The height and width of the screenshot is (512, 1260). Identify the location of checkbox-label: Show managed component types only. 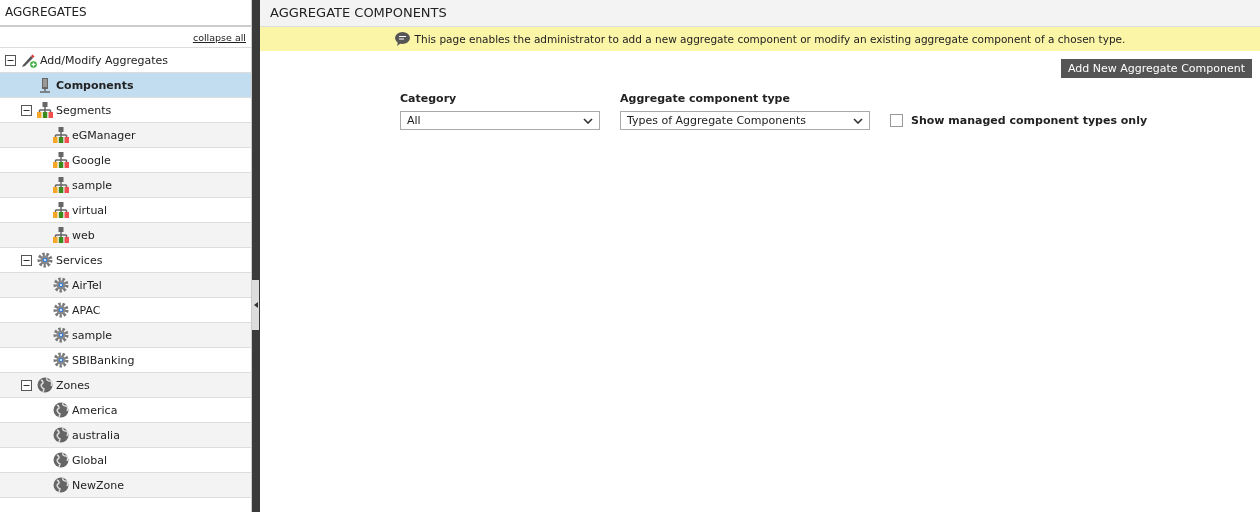
(1029, 120).